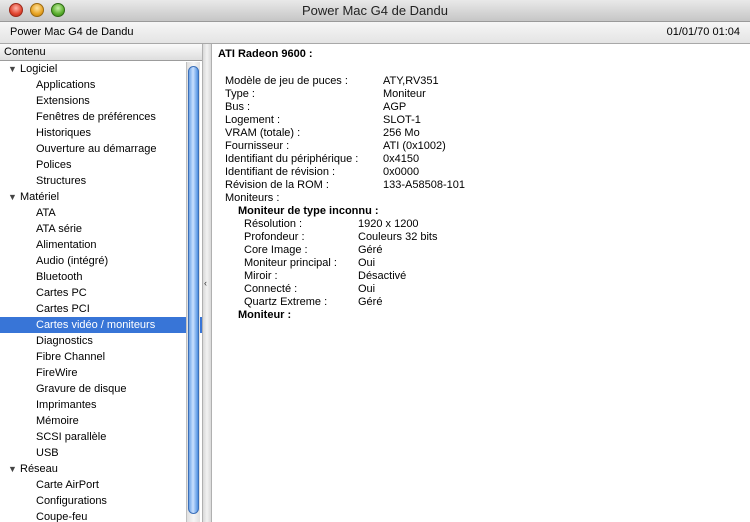 The height and width of the screenshot is (522, 750). Describe the element at coordinates (265, 54) in the screenshot. I see `device-title: ATI Radeon 9600 :` at that location.